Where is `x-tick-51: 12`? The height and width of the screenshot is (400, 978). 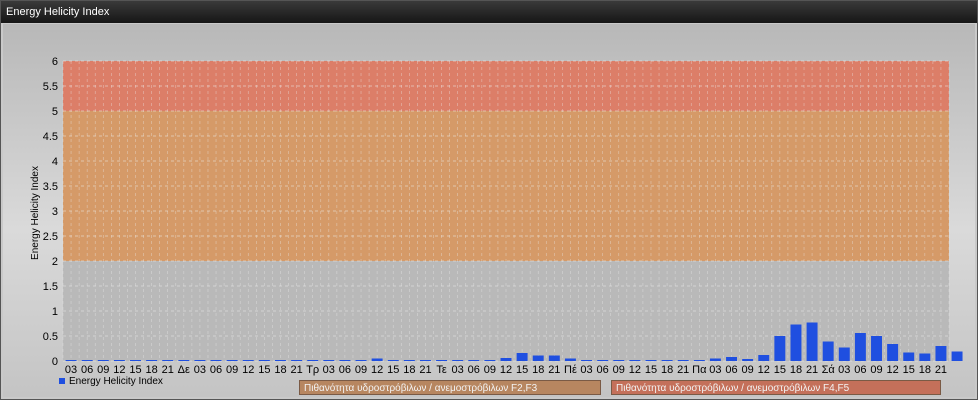
x-tick-51: 12 is located at coordinates (892, 370).